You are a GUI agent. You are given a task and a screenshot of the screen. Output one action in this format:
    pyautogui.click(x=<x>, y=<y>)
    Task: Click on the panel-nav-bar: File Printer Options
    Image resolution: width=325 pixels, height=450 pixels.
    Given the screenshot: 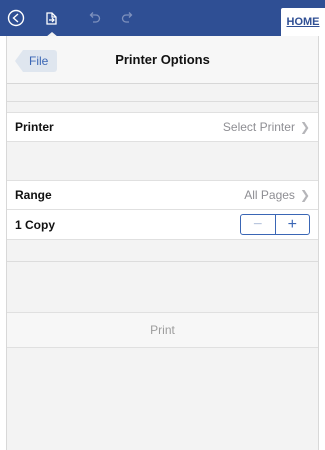 What is the action you would take?
    pyautogui.click(x=162, y=60)
    